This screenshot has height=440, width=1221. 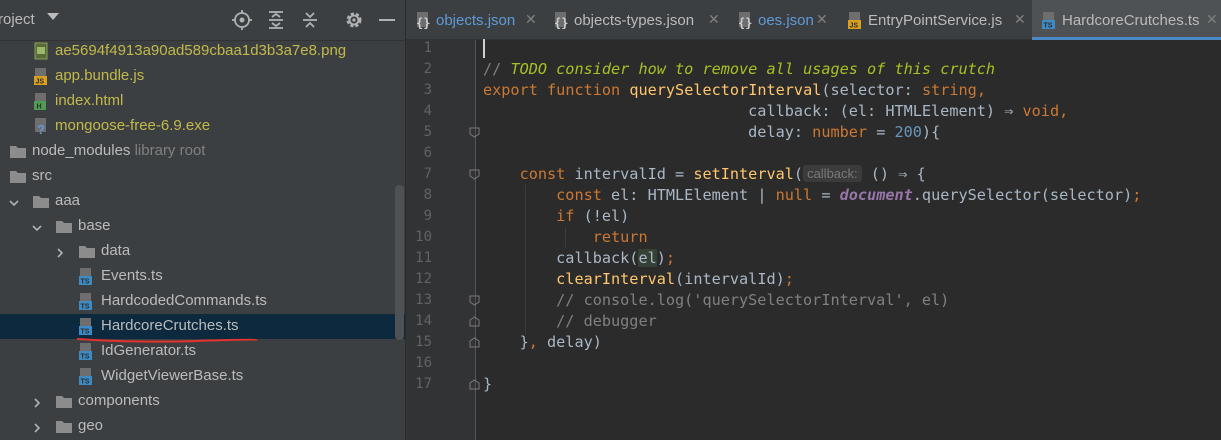 I want to click on unknown-file-icon: ?, so click(x=42, y=127).